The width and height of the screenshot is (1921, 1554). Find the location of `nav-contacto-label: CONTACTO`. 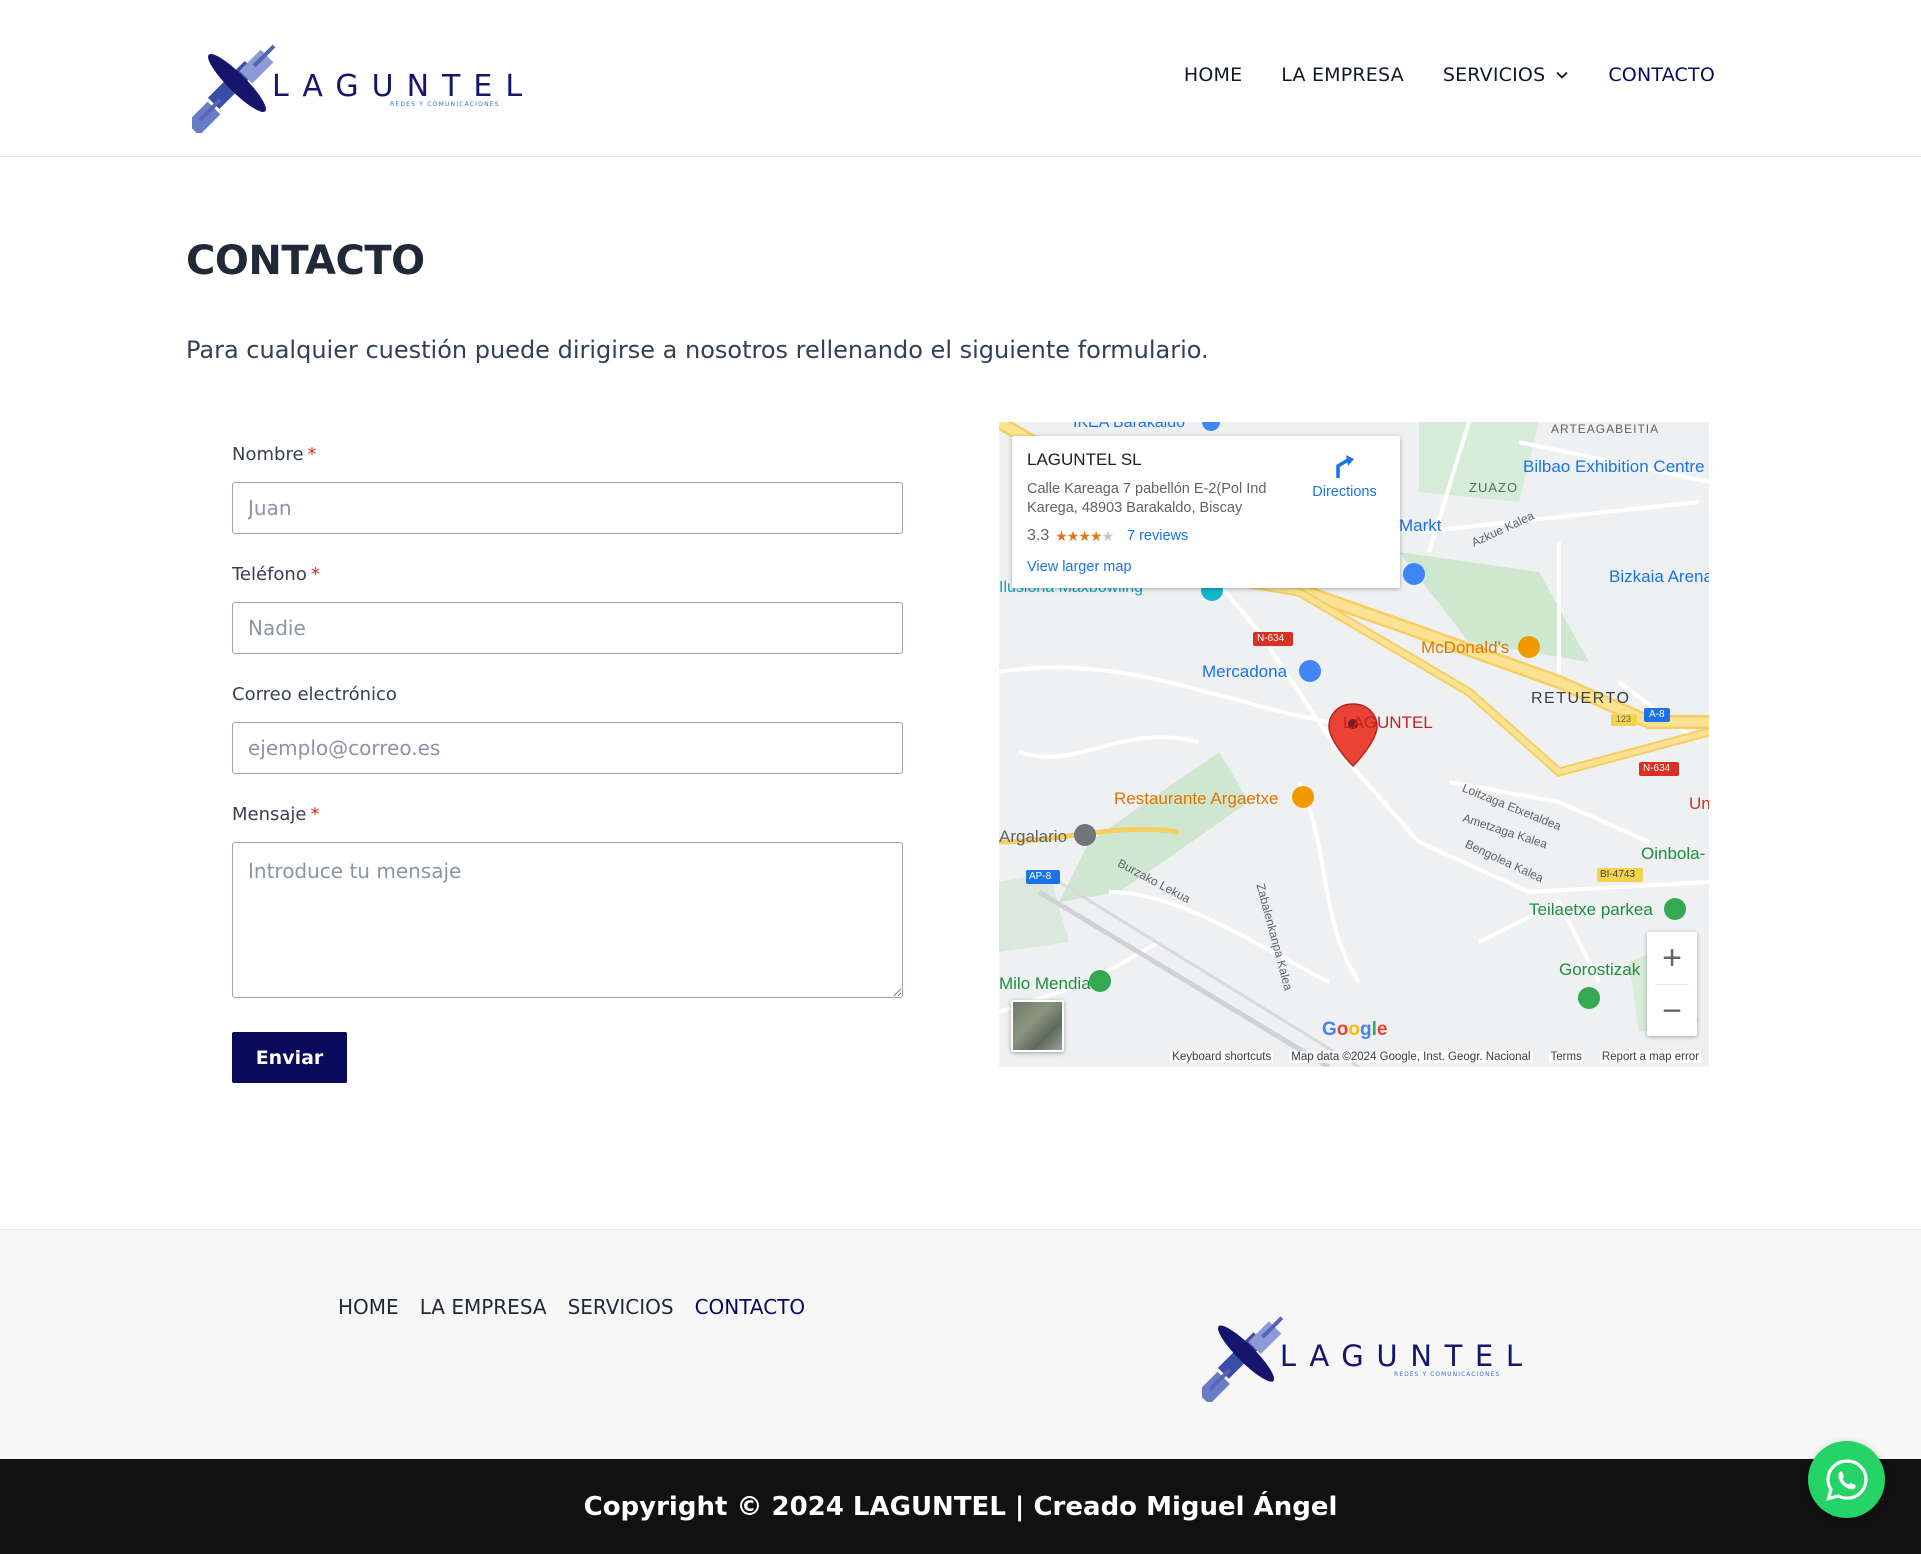

nav-contacto-label: CONTACTO is located at coordinates (1661, 75).